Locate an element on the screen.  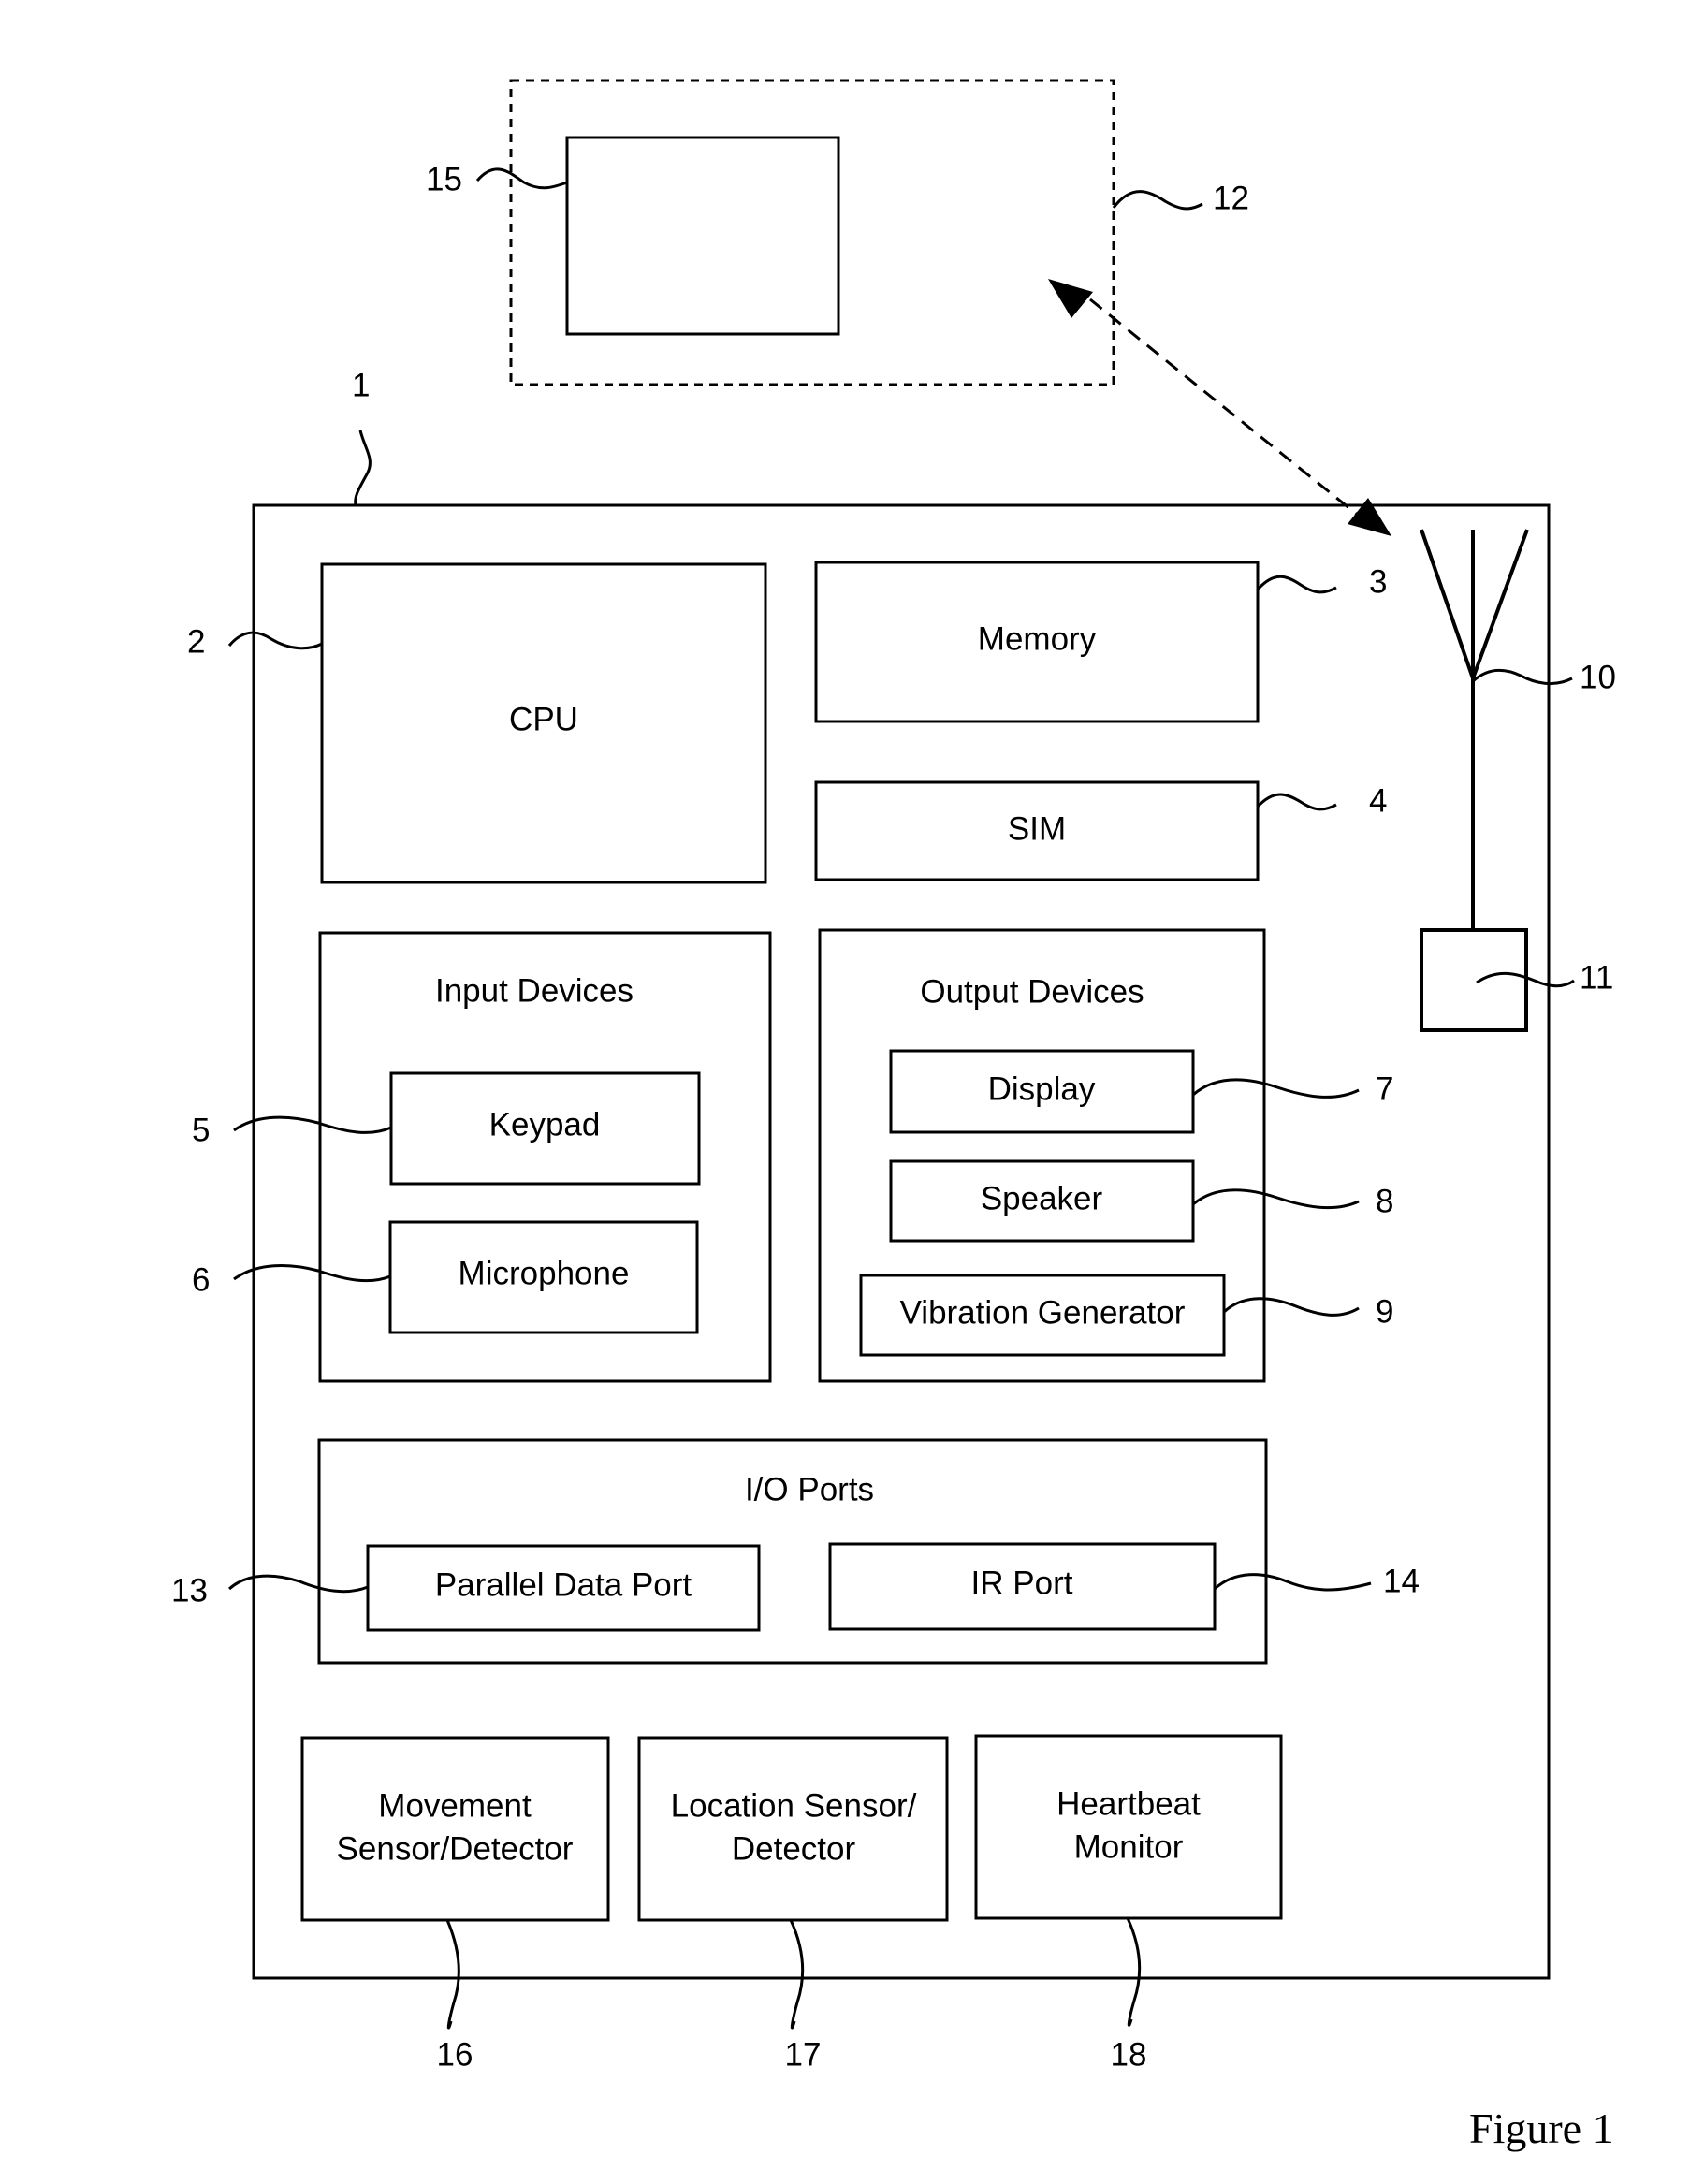
cpu-label: CPU is located at coordinates (543, 719).